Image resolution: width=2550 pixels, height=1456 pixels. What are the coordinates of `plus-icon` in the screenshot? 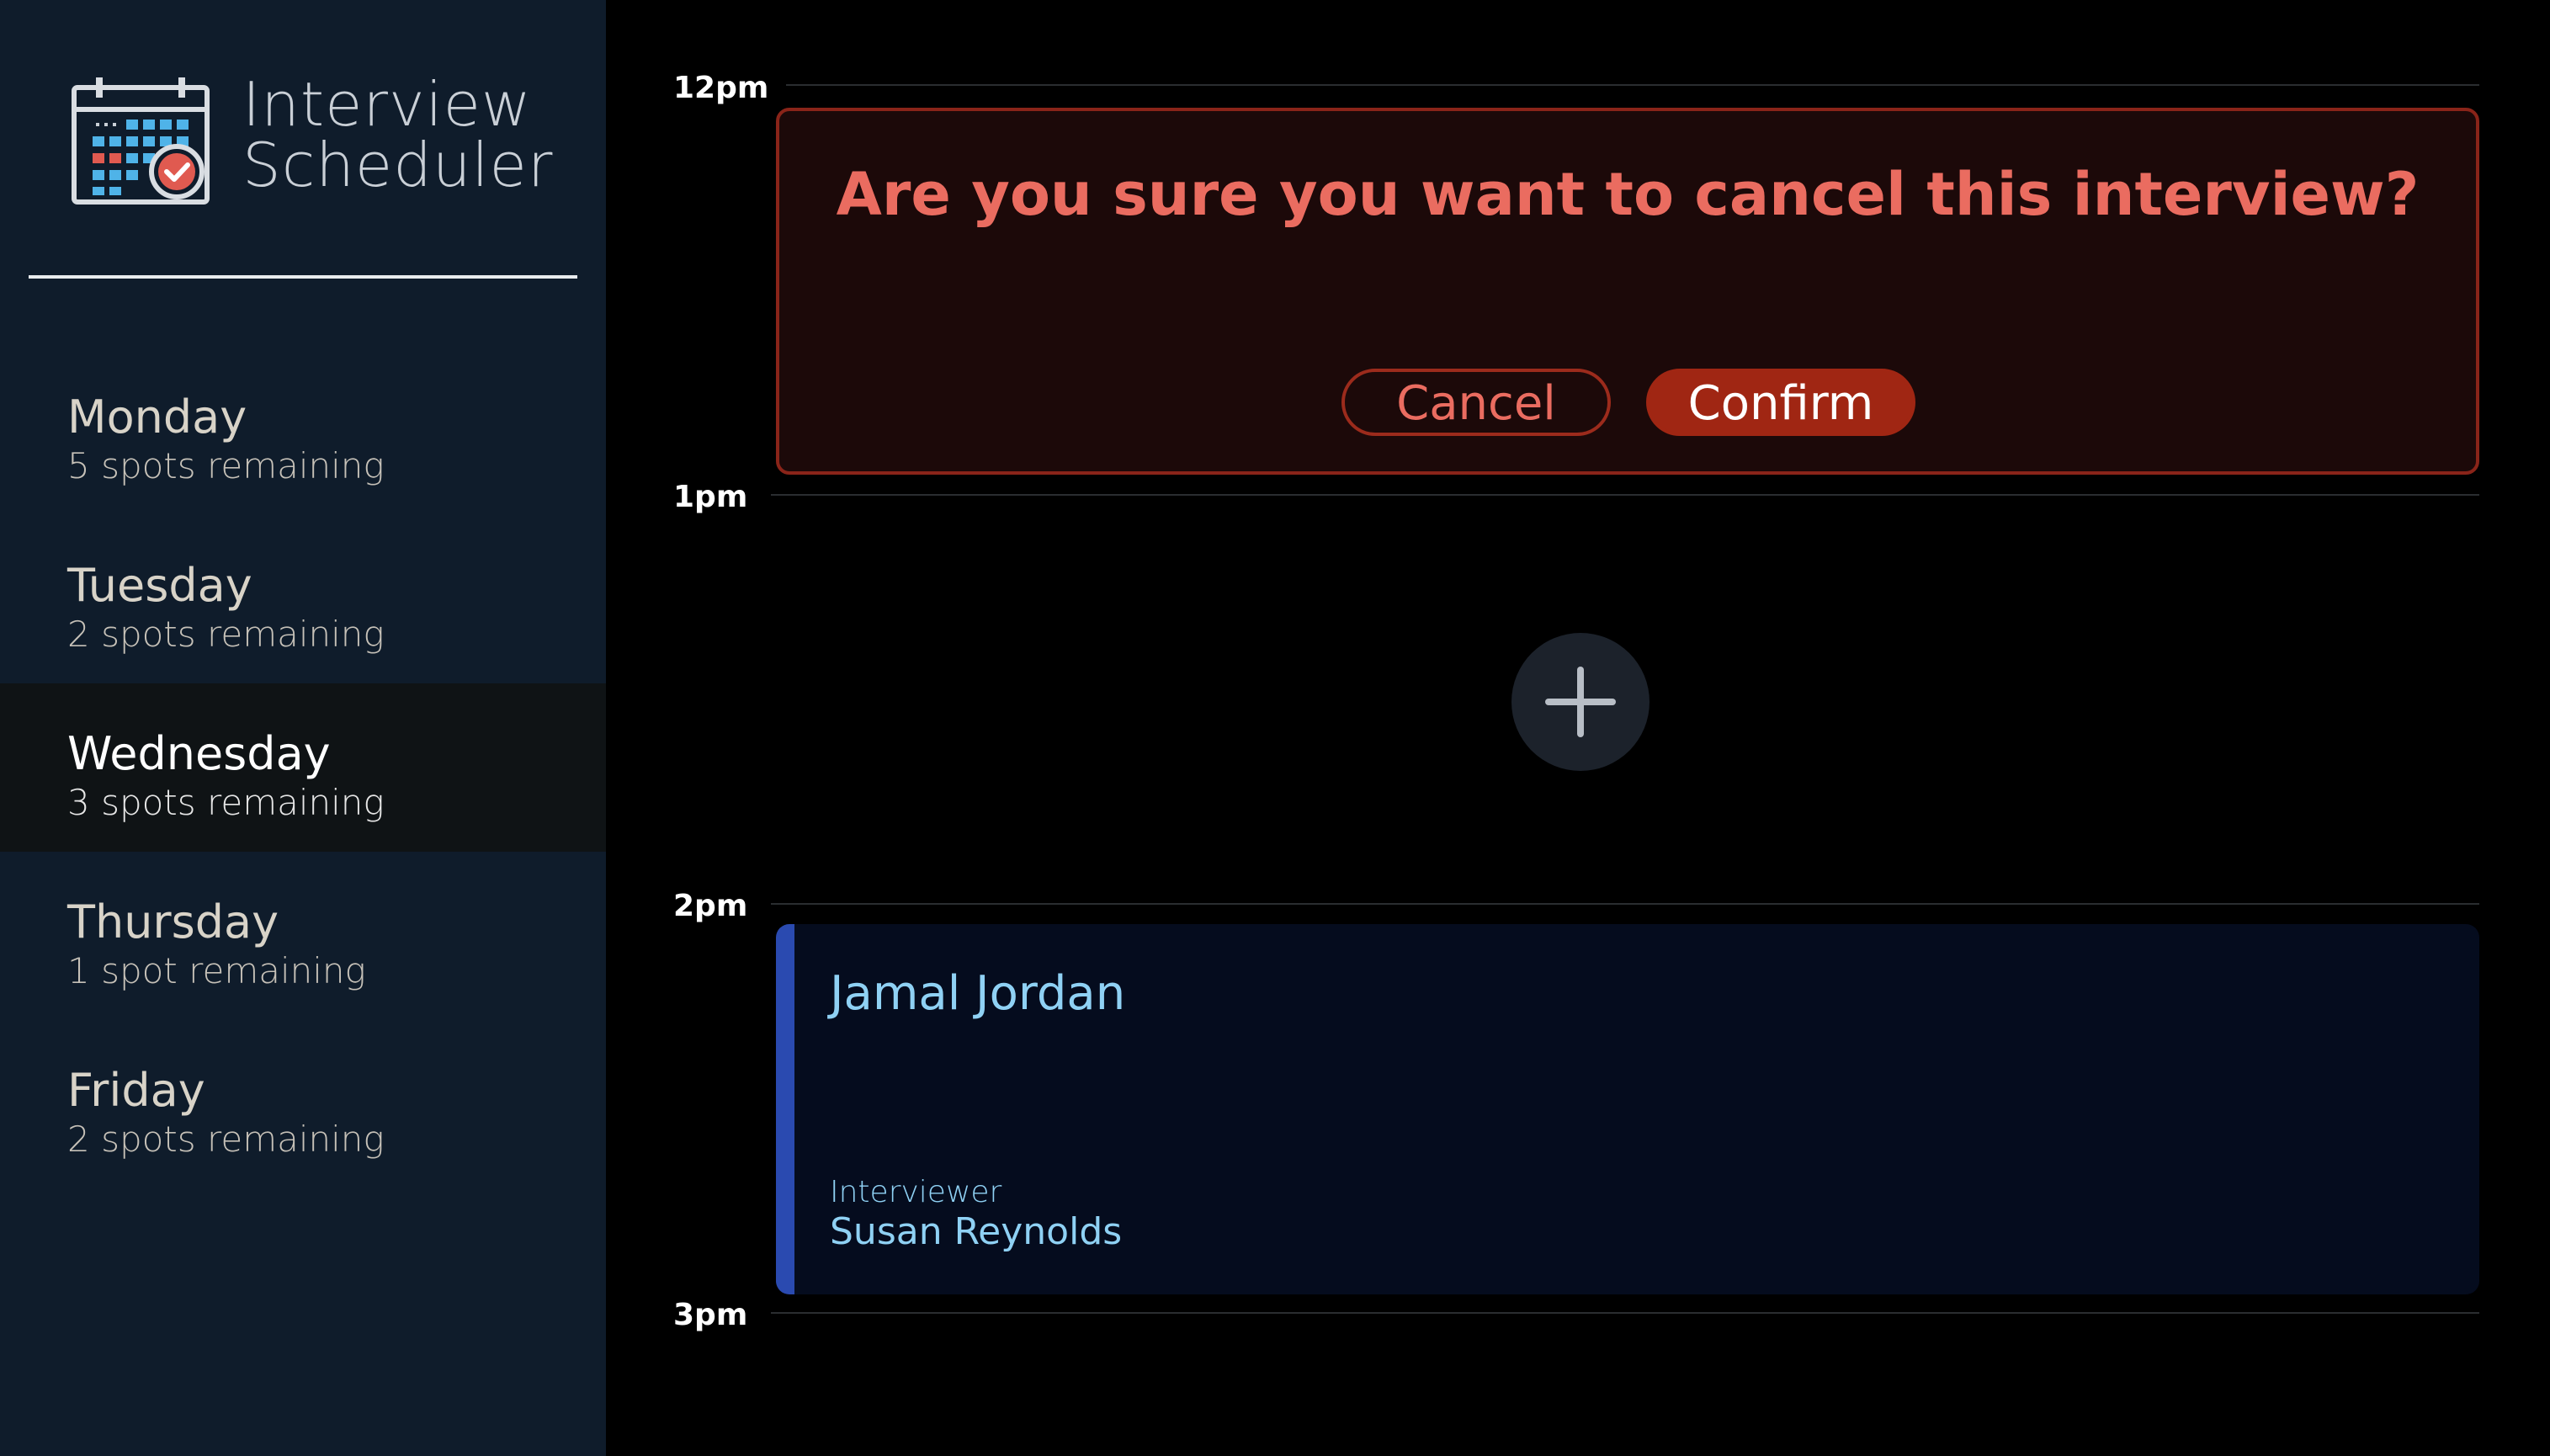 It's located at (1580, 702).